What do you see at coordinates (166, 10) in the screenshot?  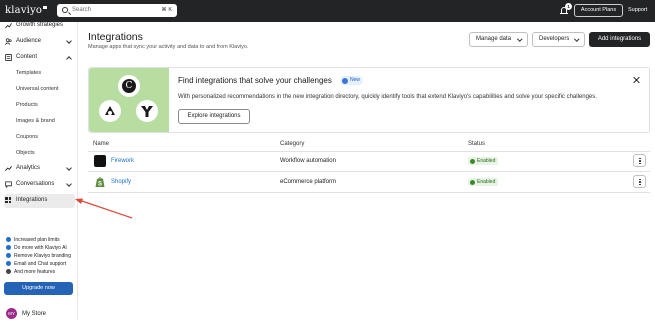 I see `search-shortcut: ⌘ K` at bounding box center [166, 10].